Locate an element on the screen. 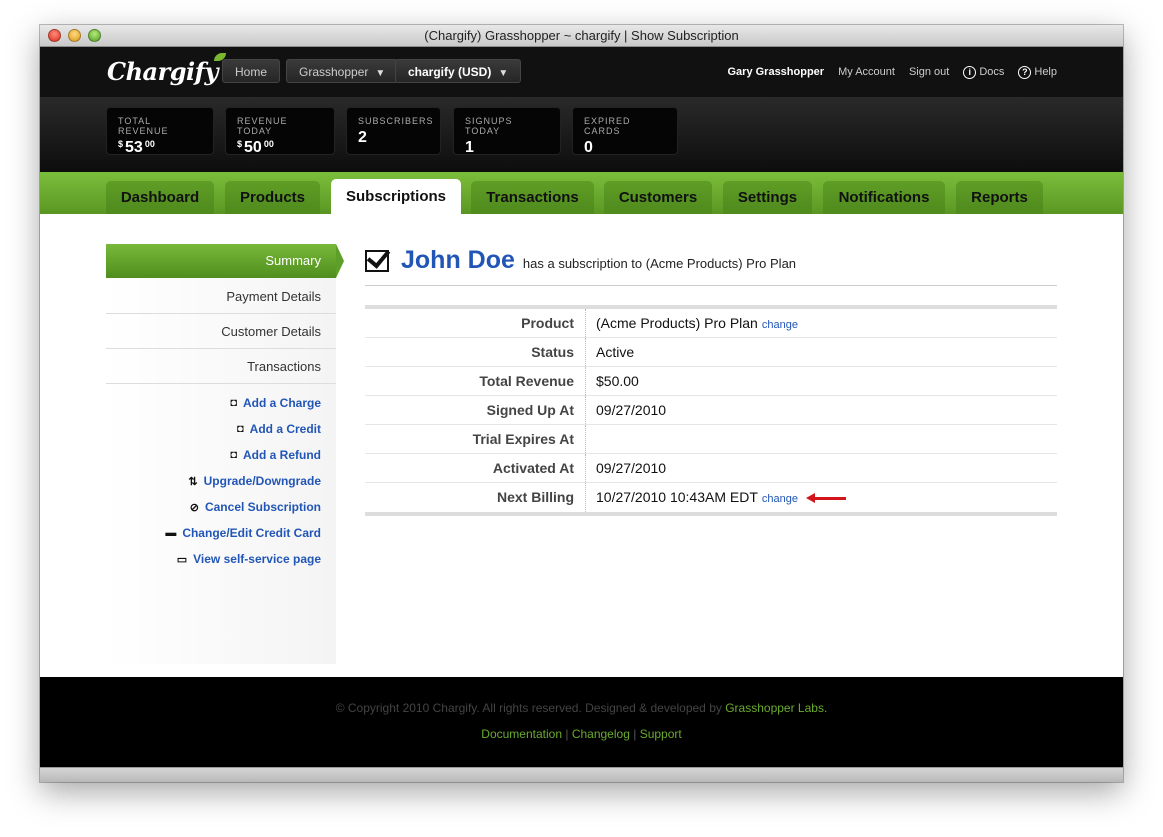 Image resolution: width=1163 pixels, height=837 pixels. table-row: Activated At 09/27/2010 is located at coordinates (711, 468).